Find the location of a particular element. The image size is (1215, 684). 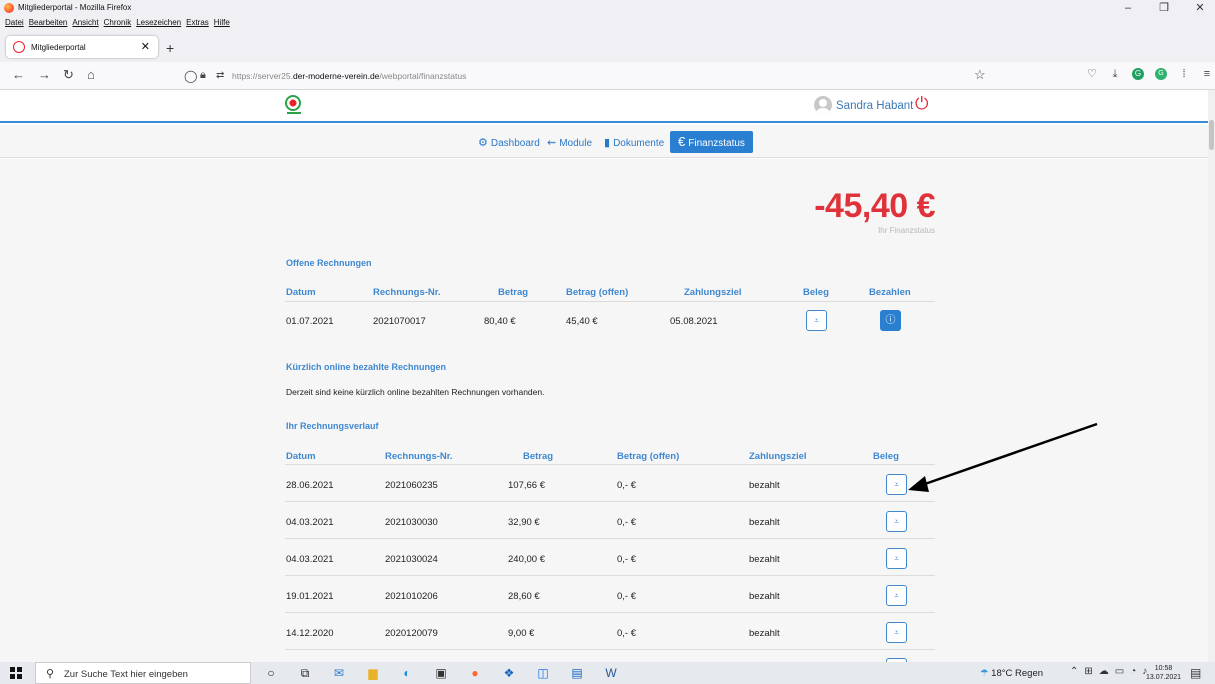

cortana-icon: ○ is located at coordinates (271, 673).